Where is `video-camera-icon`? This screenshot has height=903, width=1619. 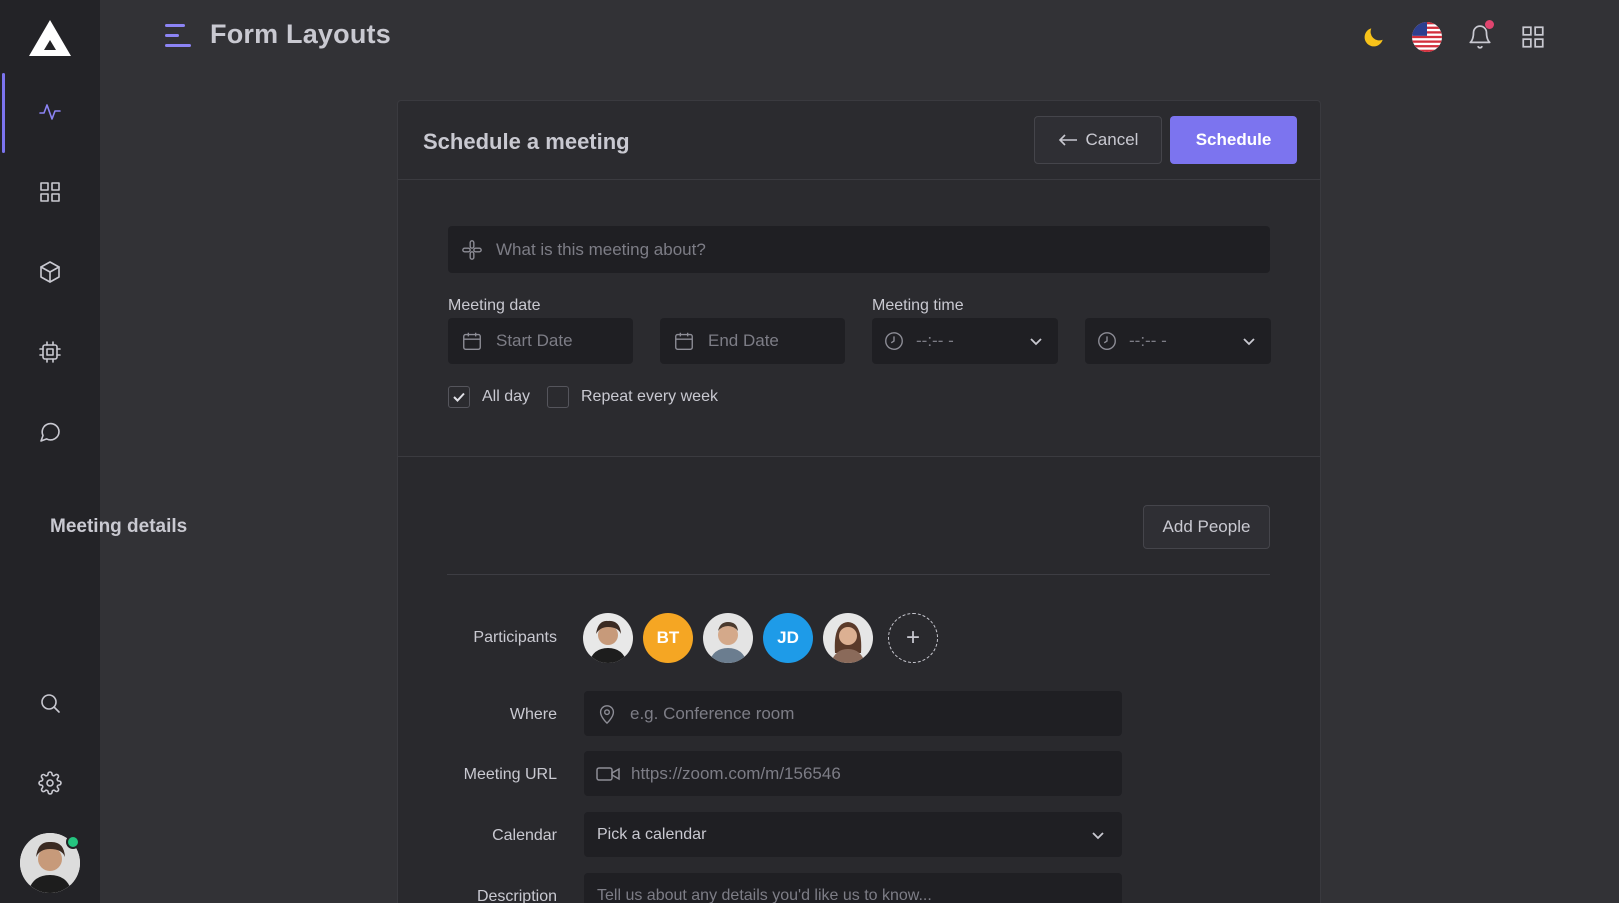
video-camera-icon is located at coordinates (608, 773).